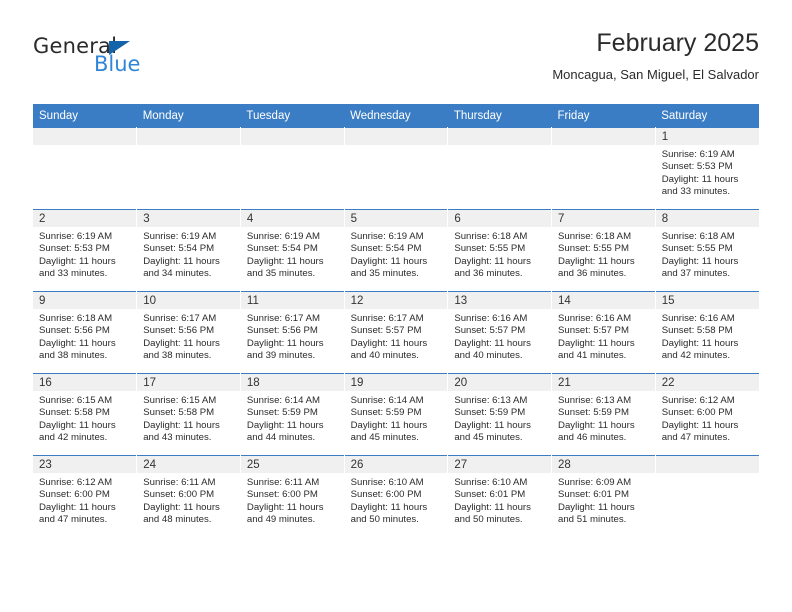 The height and width of the screenshot is (612, 792). Describe the element at coordinates (285, 267) in the screenshot. I see `daylight-text: Daylight: 11 hours and 35 minutes.` at that location.